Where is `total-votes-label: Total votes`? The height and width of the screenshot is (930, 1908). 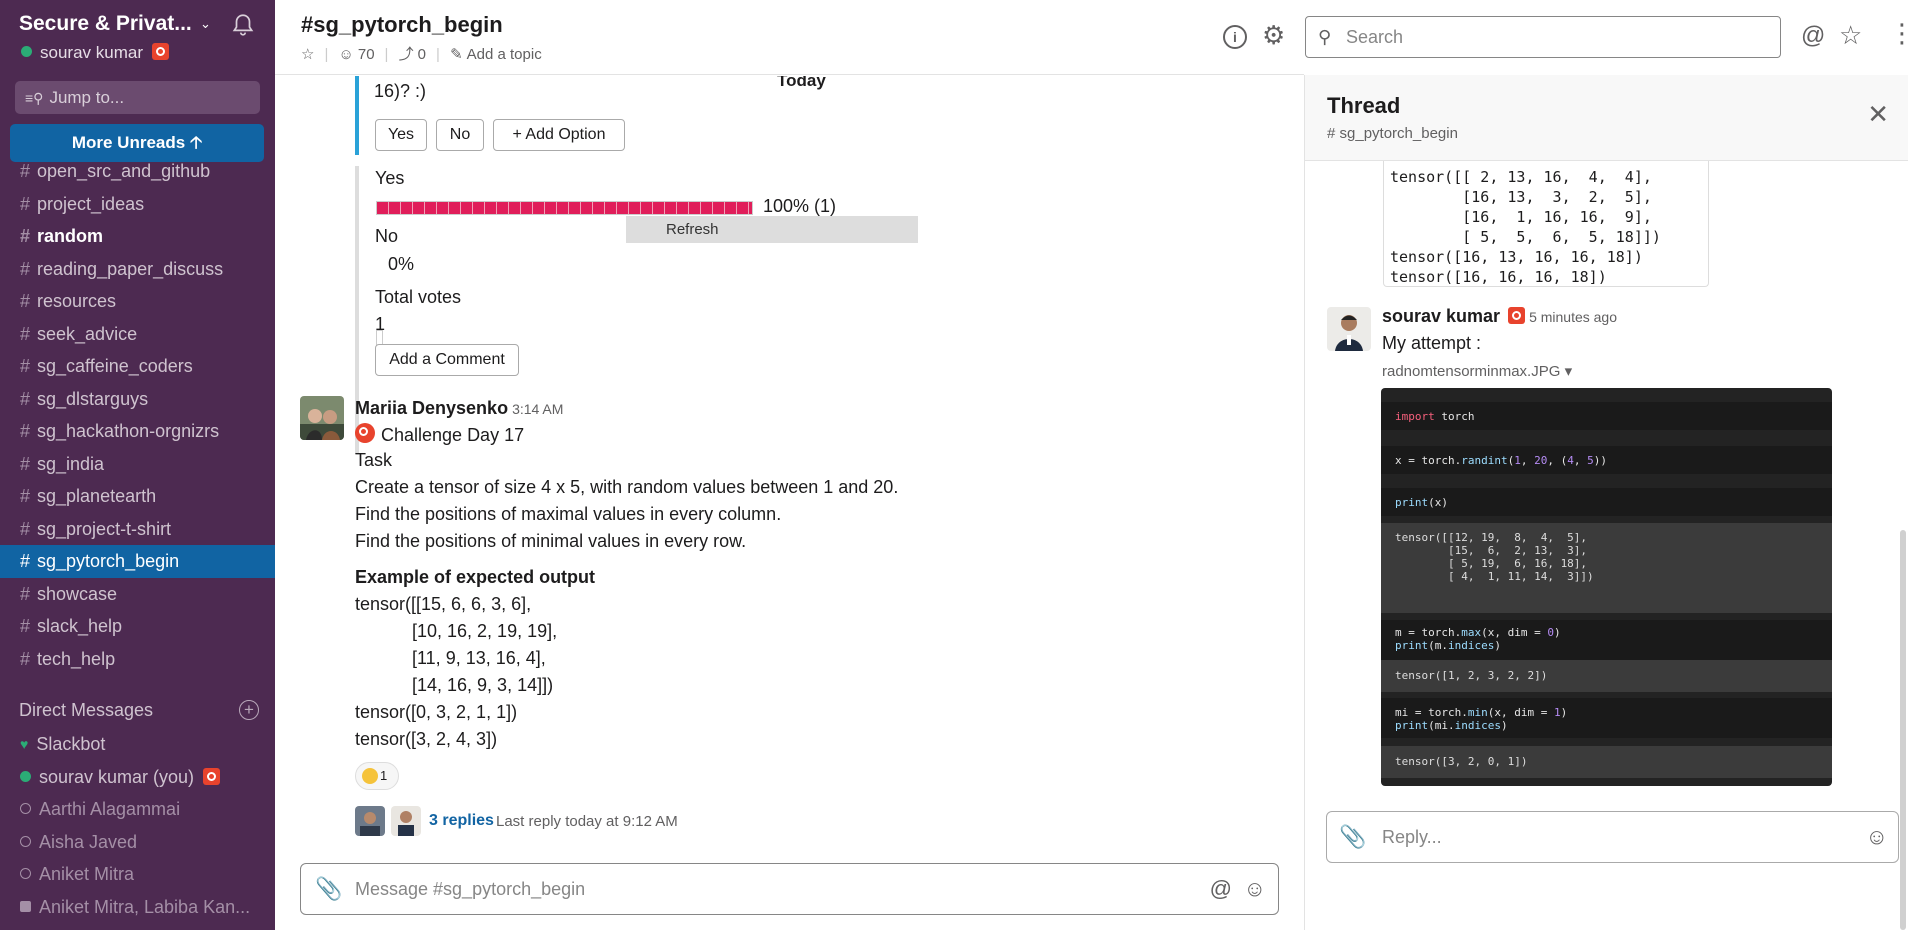 total-votes-label: Total votes is located at coordinates (418, 297).